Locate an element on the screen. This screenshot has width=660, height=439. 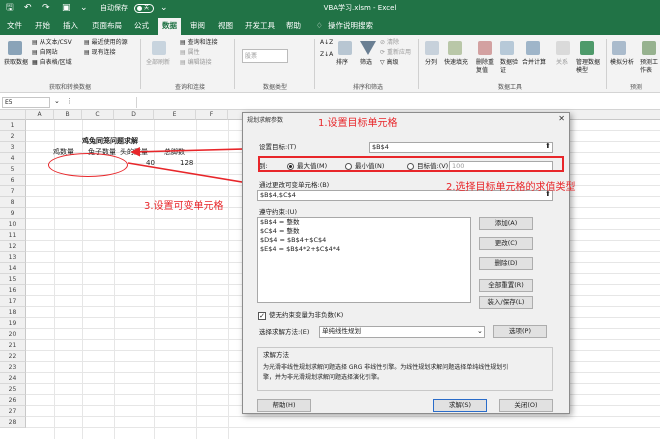
list-item: $E$4 = $B$4*2+$C$4*4 is located at coordinates (365, 249).